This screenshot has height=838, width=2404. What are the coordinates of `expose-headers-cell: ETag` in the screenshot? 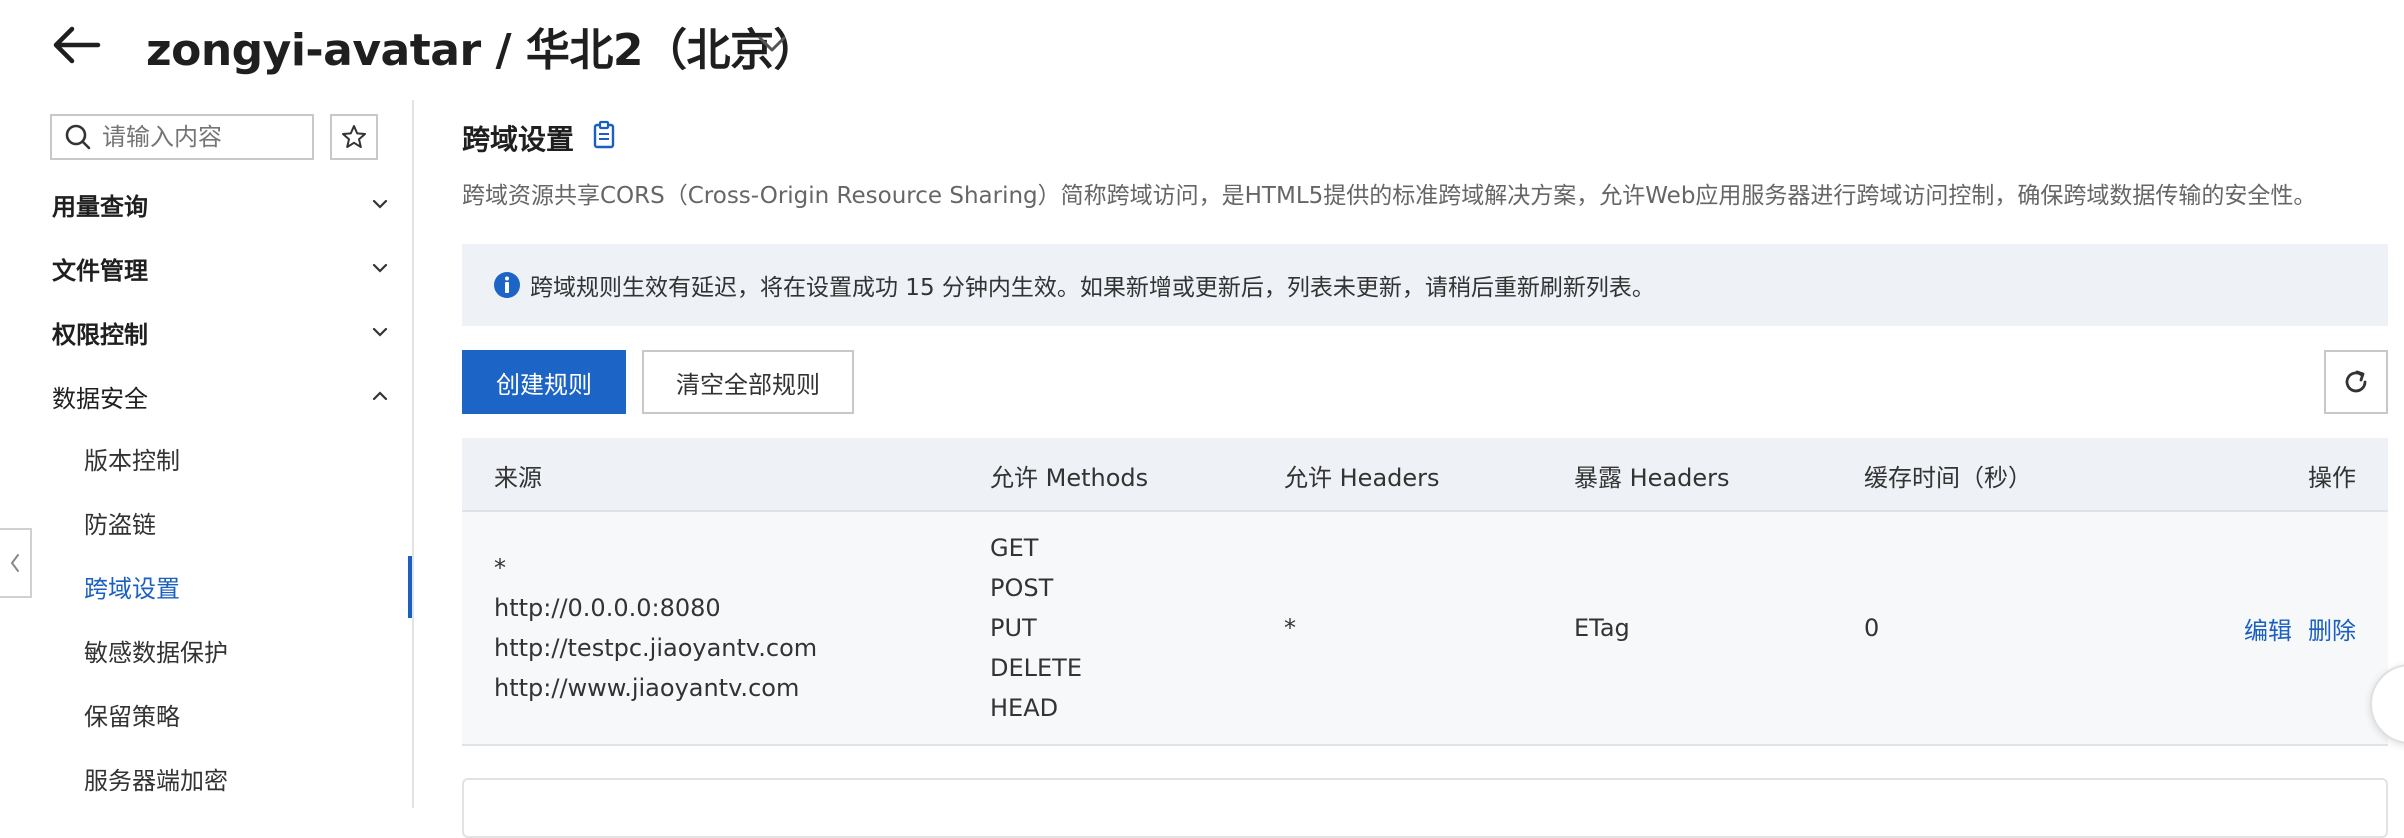 It's located at (1602, 628).